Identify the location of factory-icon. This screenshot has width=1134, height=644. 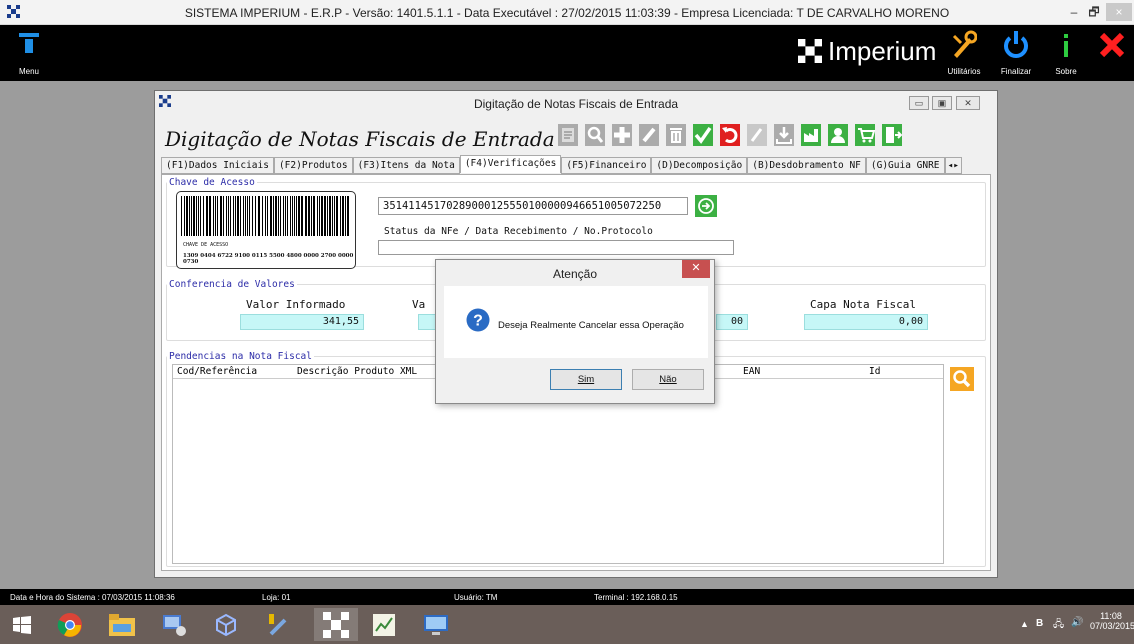
(811, 135).